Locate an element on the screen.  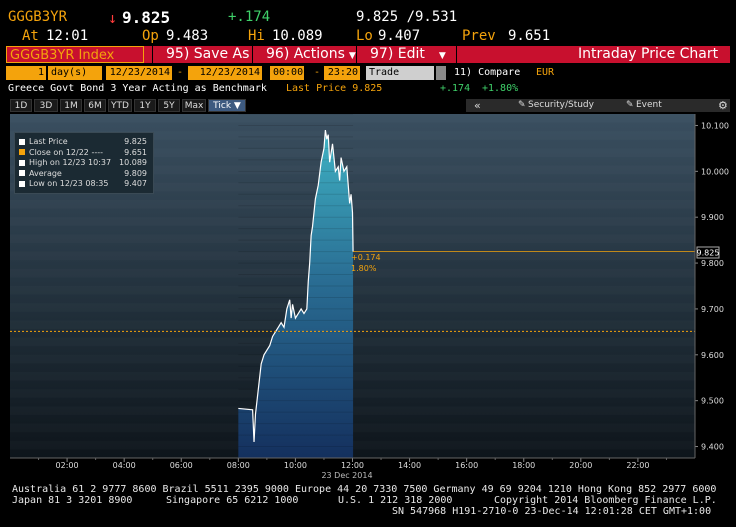
change-annotation: +0.174 is located at coordinates (366, 257).